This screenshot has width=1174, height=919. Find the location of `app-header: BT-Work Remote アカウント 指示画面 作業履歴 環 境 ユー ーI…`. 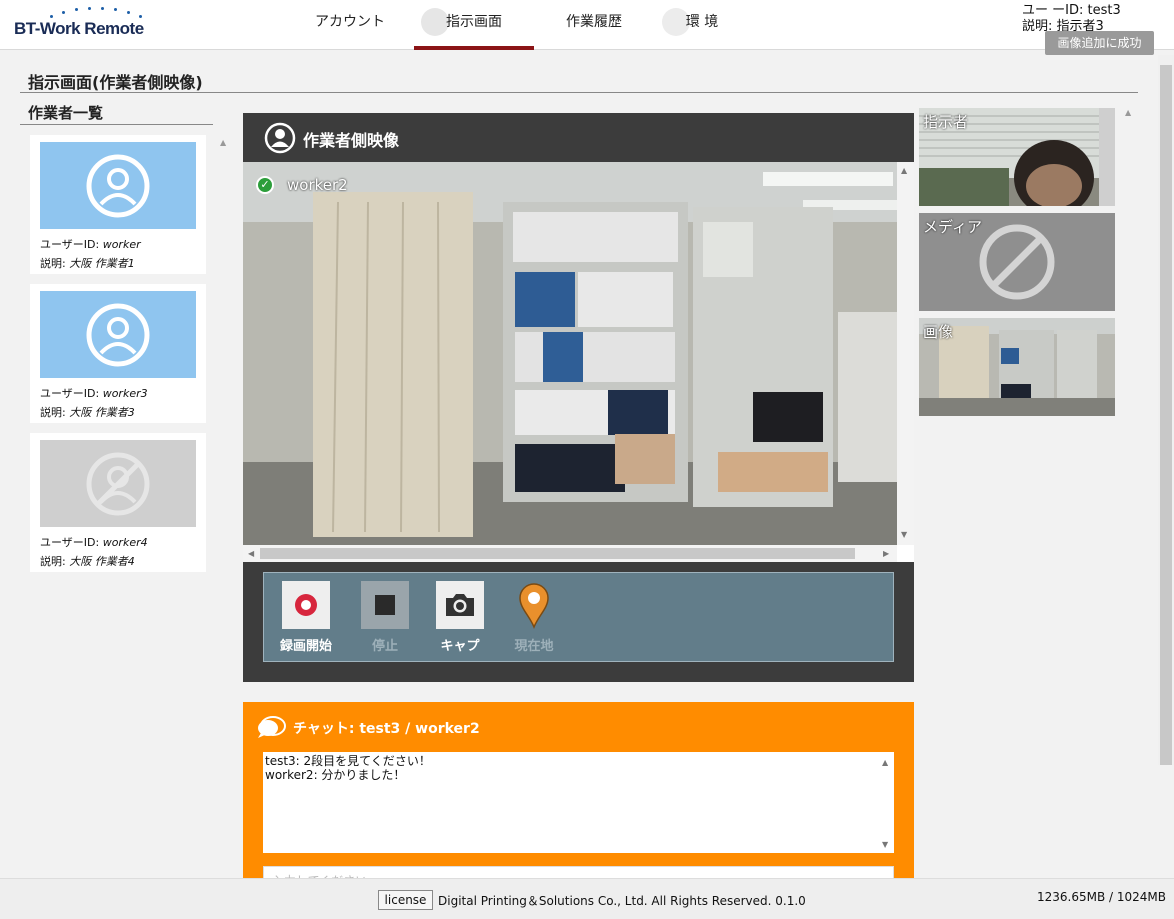

app-header: BT-Work Remote アカウント 指示画面 作業履歴 環 境 ユー ーI… is located at coordinates (587, 25).